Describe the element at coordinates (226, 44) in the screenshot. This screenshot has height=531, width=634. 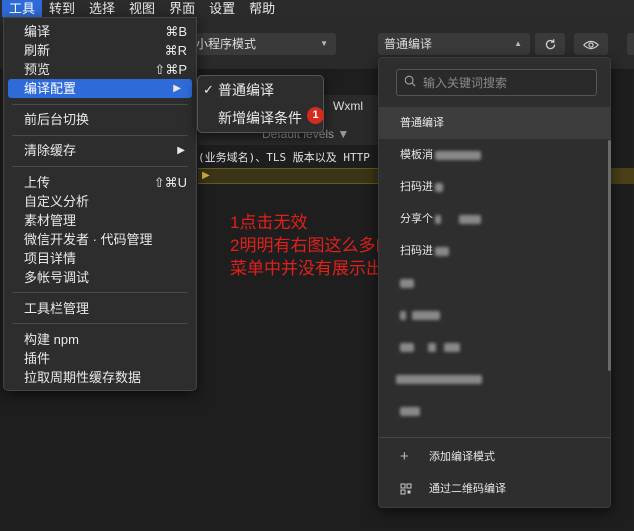
I see `mode-select-label: 小程序模式` at that location.